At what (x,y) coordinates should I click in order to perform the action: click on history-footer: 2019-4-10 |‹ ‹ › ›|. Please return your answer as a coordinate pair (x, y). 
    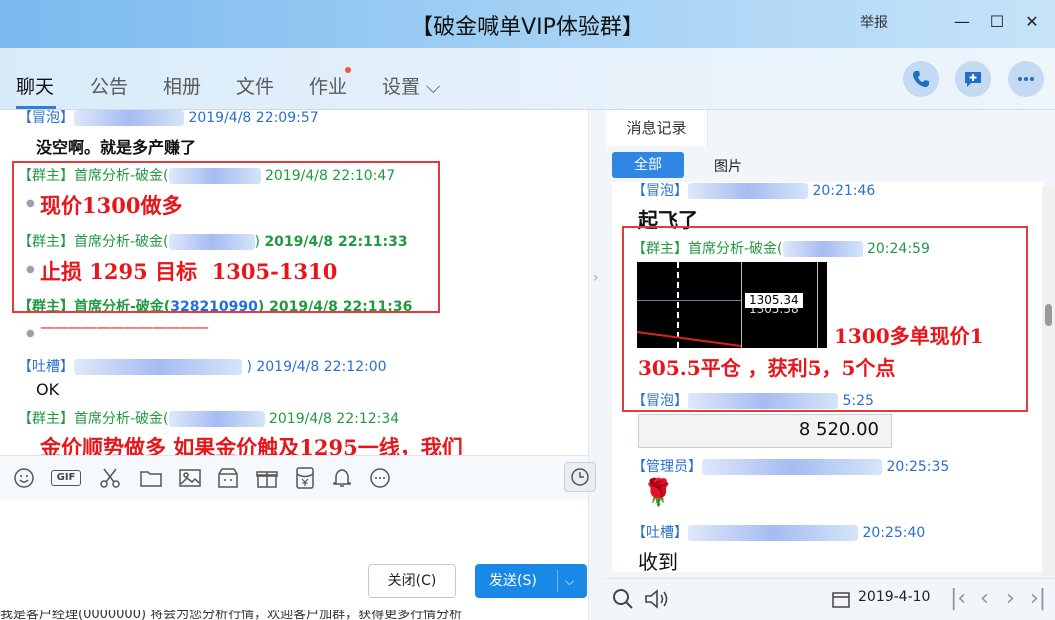
    Looking at the image, I should click on (830, 599).